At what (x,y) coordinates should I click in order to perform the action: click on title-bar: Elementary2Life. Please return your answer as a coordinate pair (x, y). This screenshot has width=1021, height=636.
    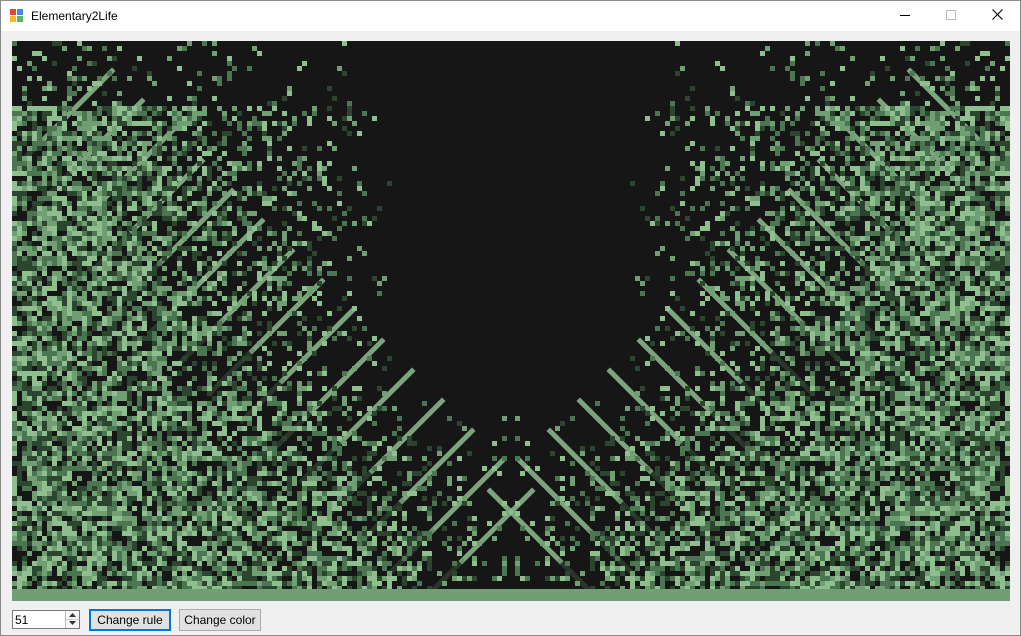
    Looking at the image, I should click on (510, 16).